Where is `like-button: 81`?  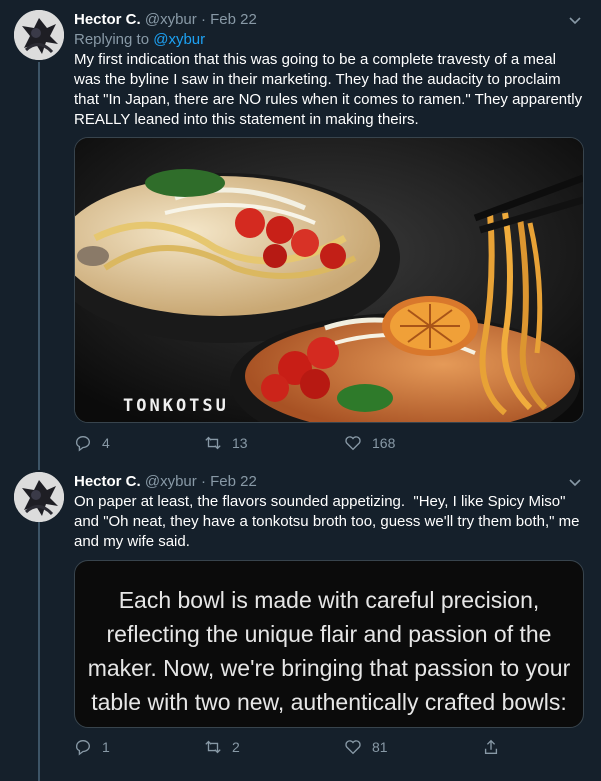
like-button: 81 is located at coordinates (366, 747).